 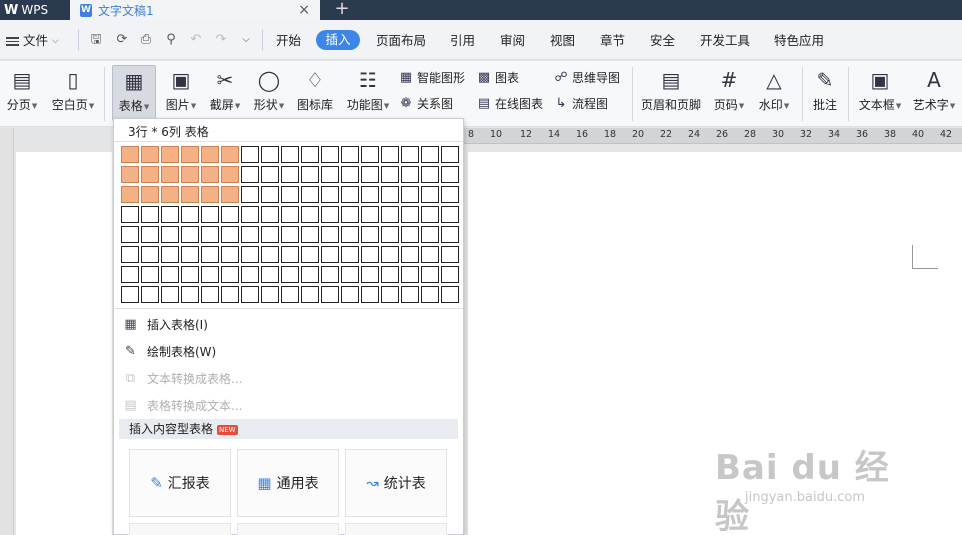 I want to click on save-icon: 🖫, so click(x=96, y=40).